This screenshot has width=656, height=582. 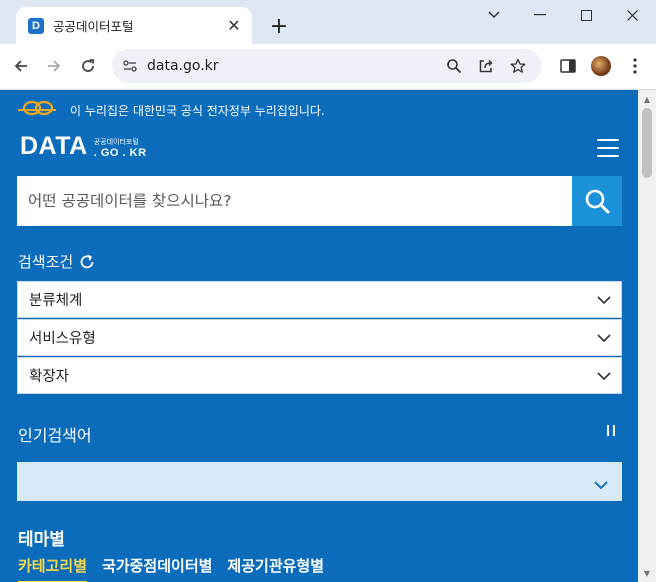 What do you see at coordinates (568, 66) in the screenshot?
I see `side-panel-icon` at bounding box center [568, 66].